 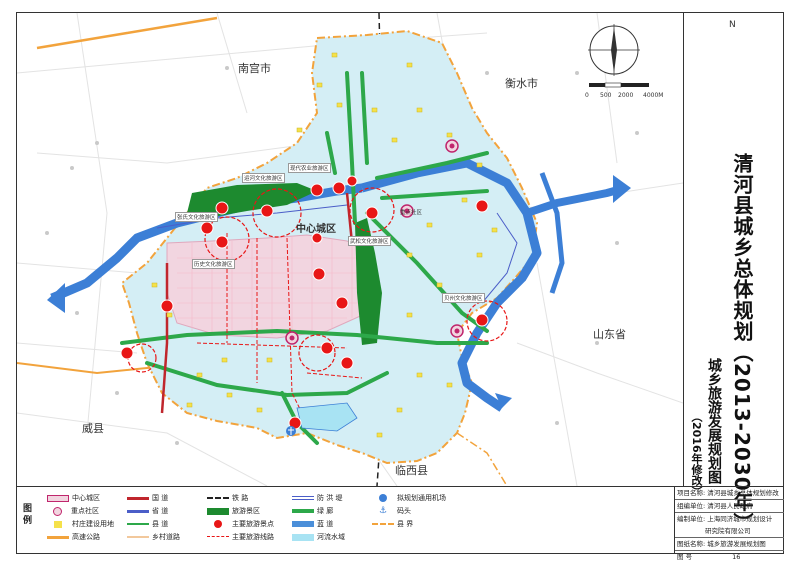 I want to click on scale-label-500: 500, so click(x=606, y=95).